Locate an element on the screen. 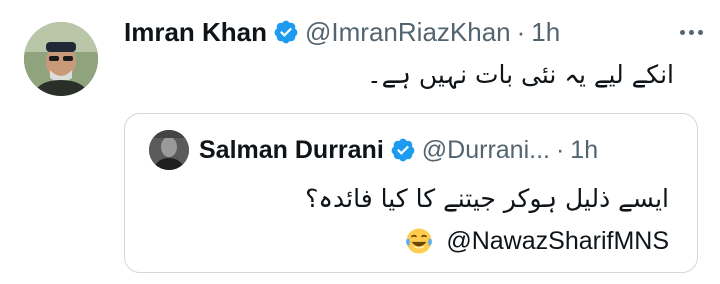 The height and width of the screenshot is (284, 720). quoted-author-name: Salman Durrani is located at coordinates (291, 150).